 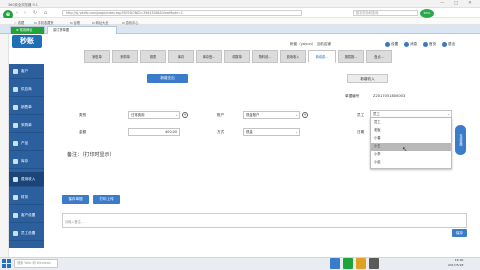 I want to click on dropdown-option: 小赵, so click(x=411, y=163).